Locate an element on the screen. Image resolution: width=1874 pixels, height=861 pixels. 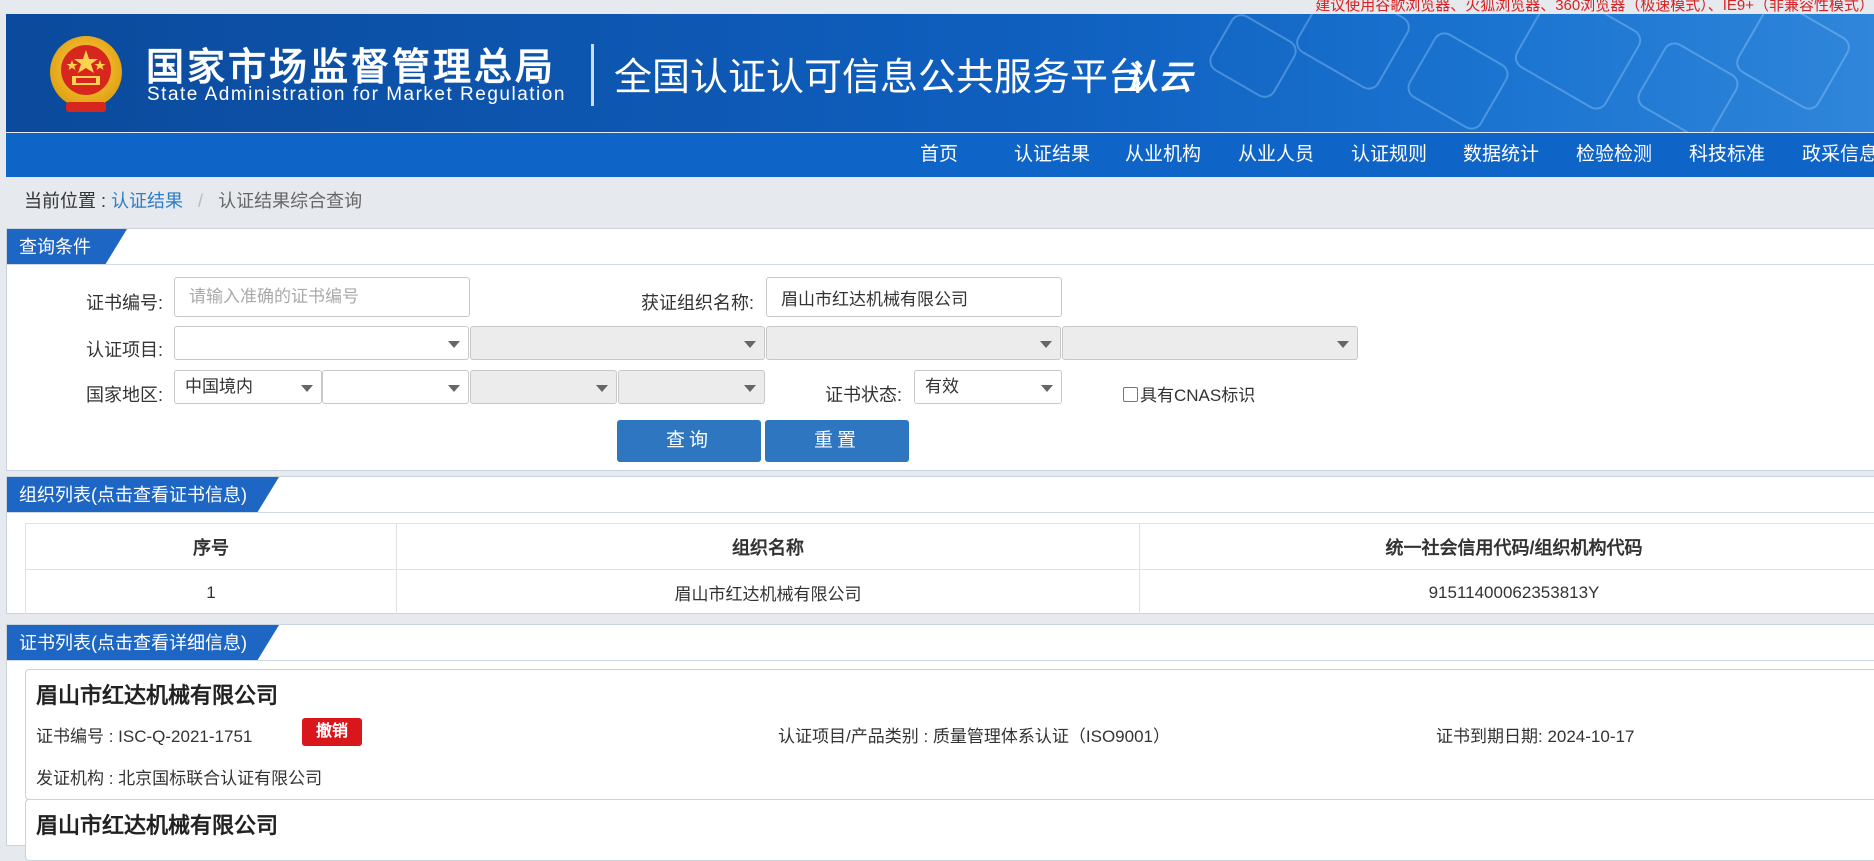
nav-item-tech-standards: 科技标准 is located at coordinates (1727, 155).